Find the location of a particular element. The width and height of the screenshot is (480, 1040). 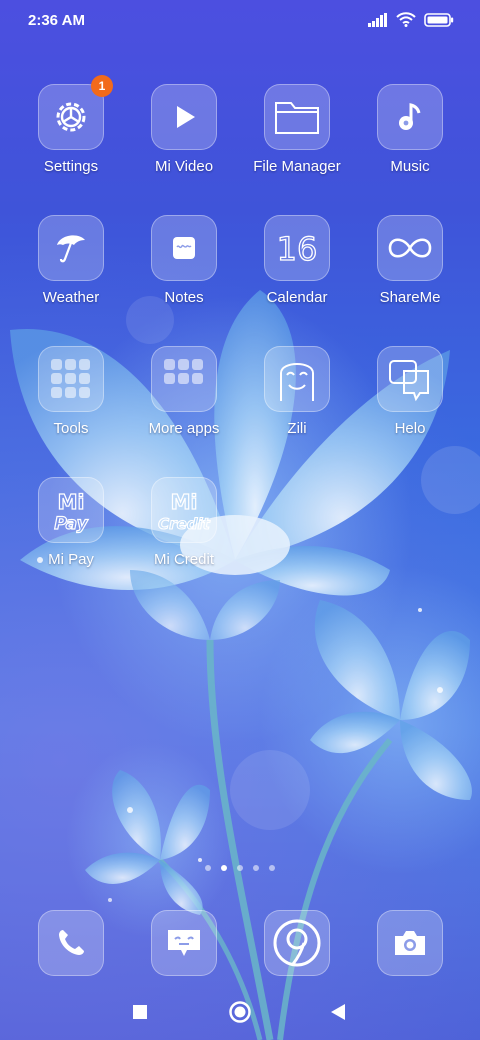

mi-credit-icon: Mi Credit is located at coordinates (185, 511).